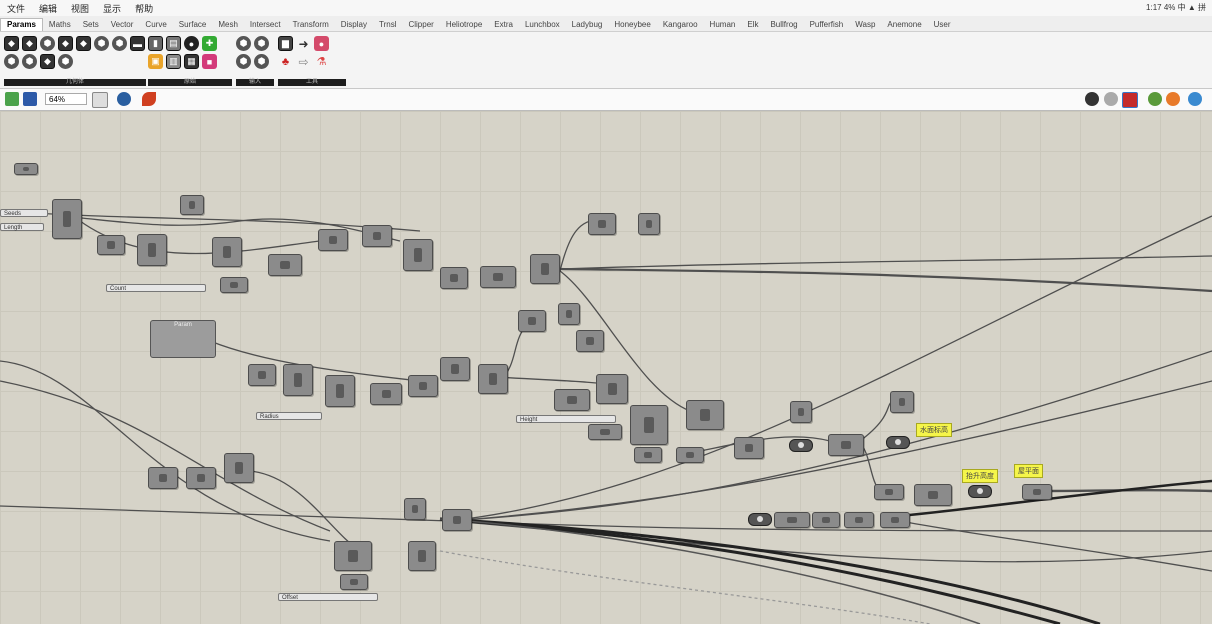 The height and width of the screenshot is (624, 1212). What do you see at coordinates (80, 8) in the screenshot?
I see `menu-view: 视图` at bounding box center [80, 8].